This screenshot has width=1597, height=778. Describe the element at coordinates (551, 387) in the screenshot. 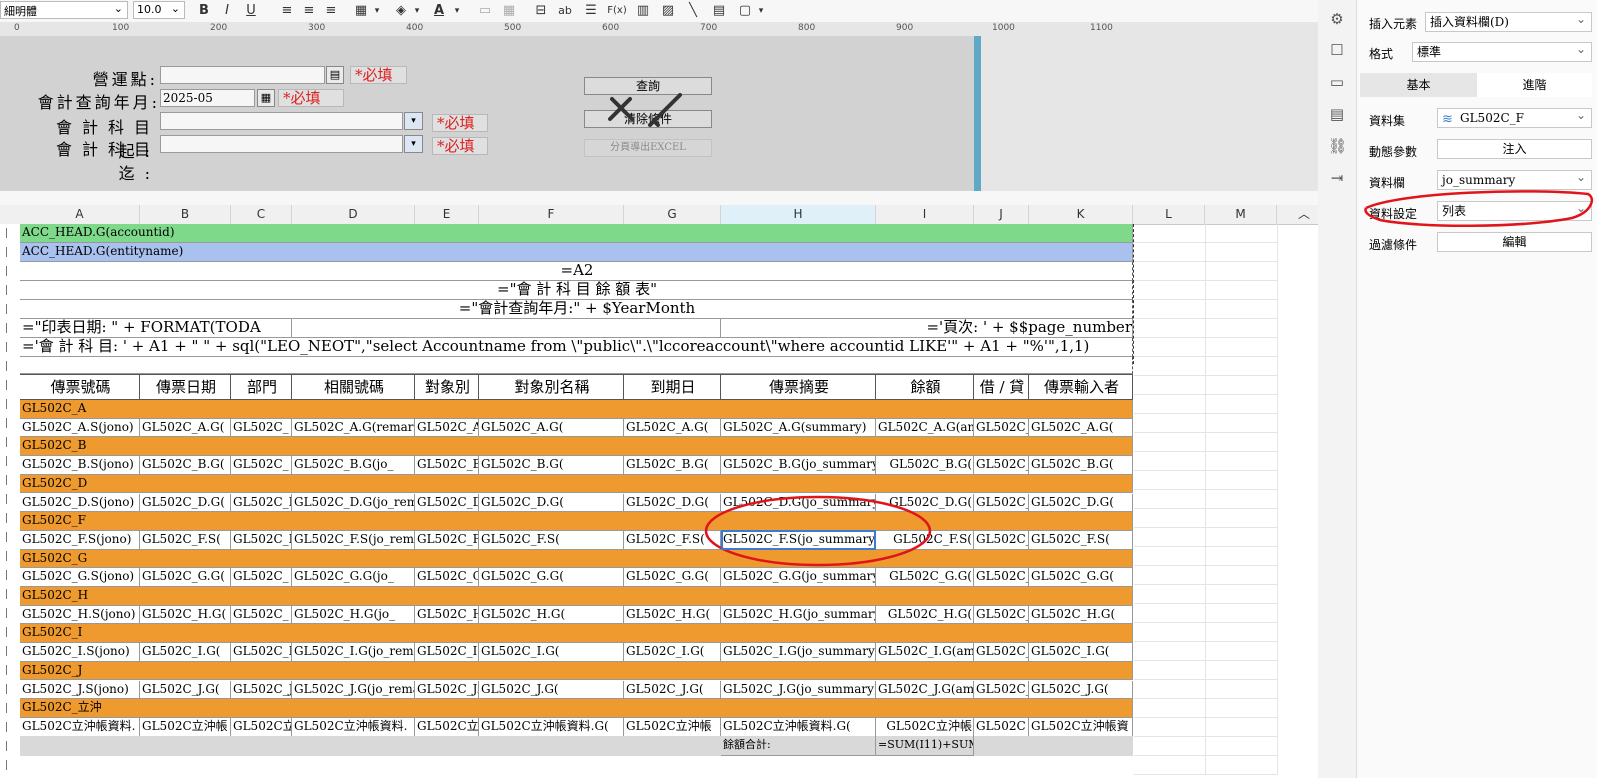

I see `header-cell: 對象別名稱` at that location.